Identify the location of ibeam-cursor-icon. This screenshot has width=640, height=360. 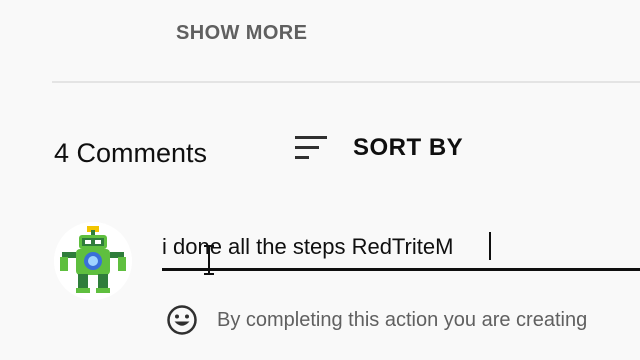
(209, 260).